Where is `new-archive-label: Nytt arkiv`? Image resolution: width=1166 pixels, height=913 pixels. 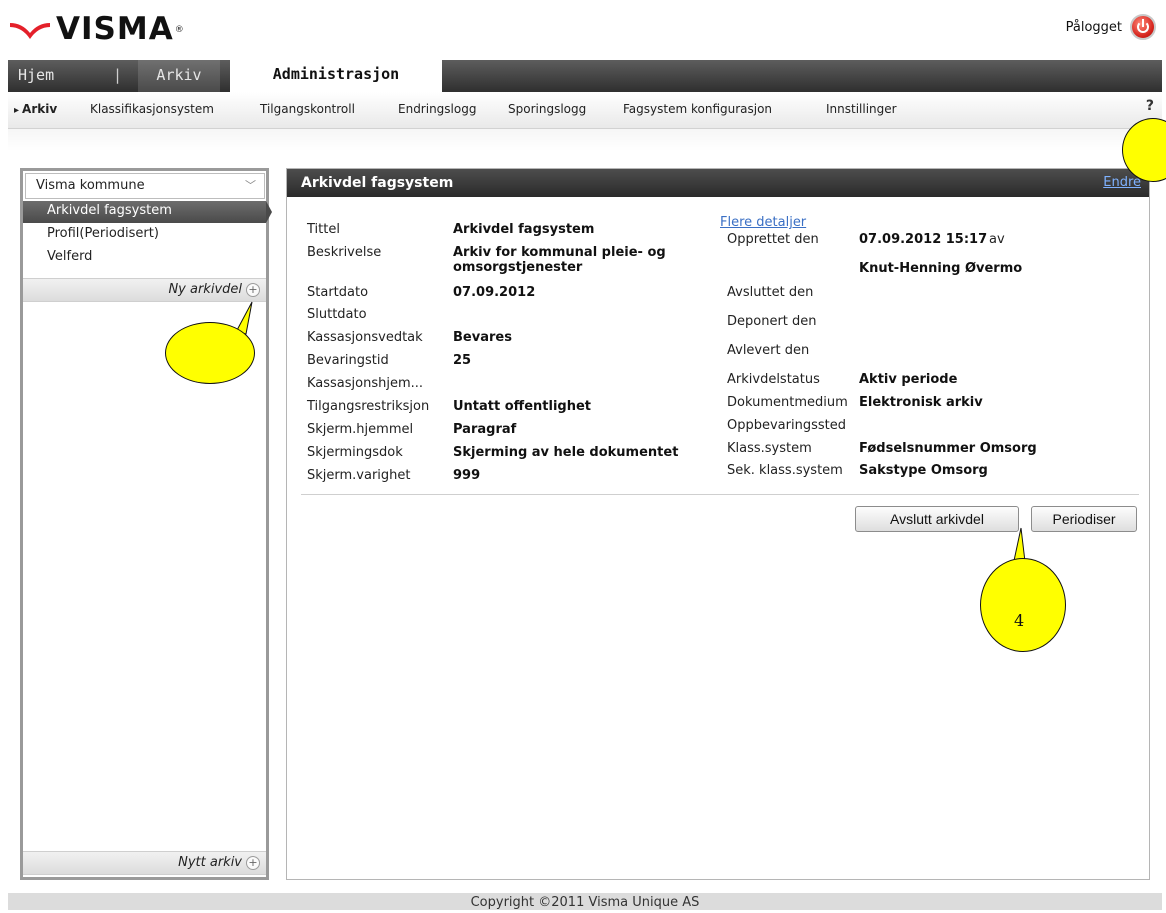
new-archive-label: Nytt arkiv is located at coordinates (210, 862).